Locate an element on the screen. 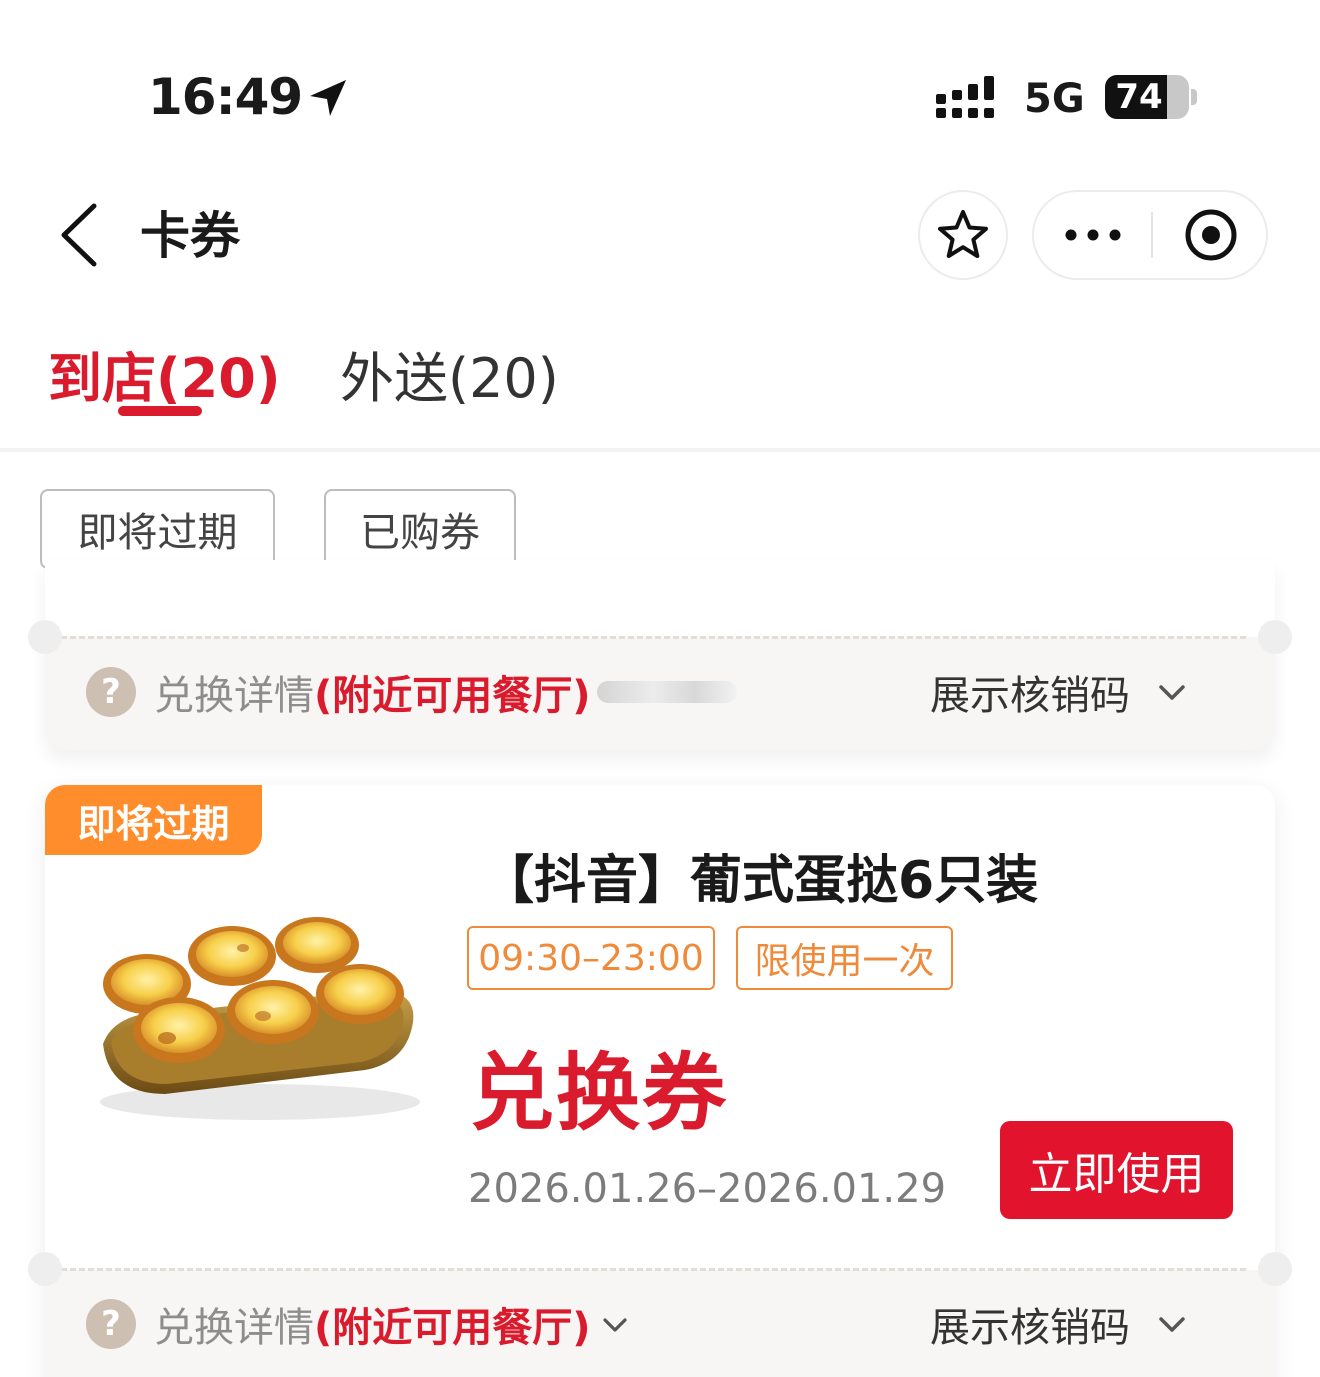 The height and width of the screenshot is (1377, 1320). signal-icon is located at coordinates (965, 97).